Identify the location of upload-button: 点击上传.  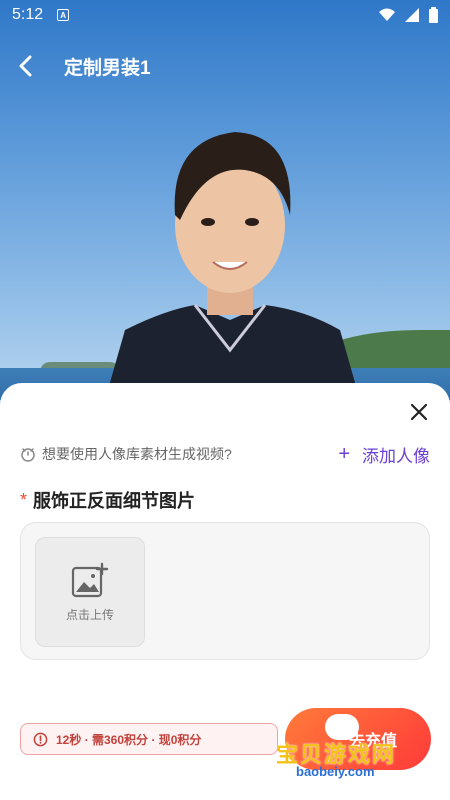
(90, 592).